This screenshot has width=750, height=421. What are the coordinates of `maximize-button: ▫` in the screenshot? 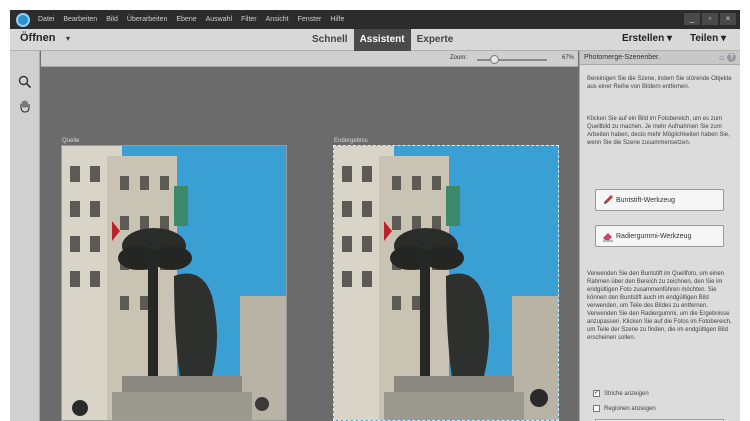 It's located at (710, 19).